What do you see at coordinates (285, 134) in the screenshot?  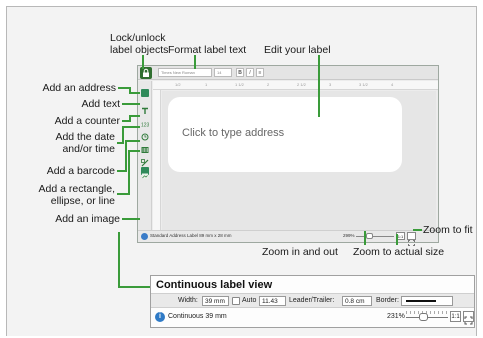 I see `address-label: Click to type address` at bounding box center [285, 134].